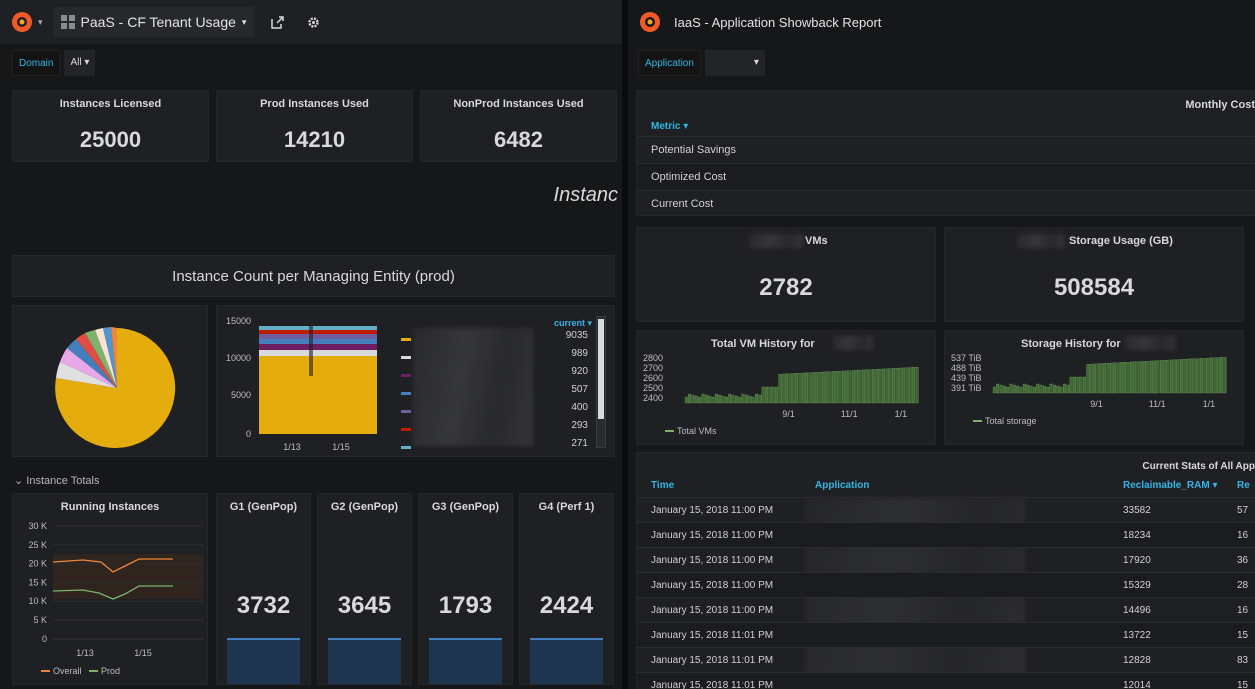  Describe the element at coordinates (946, 534) in the screenshot. I see `table-row: January 15, 2018 11:00 PM 18234 16` at that location.